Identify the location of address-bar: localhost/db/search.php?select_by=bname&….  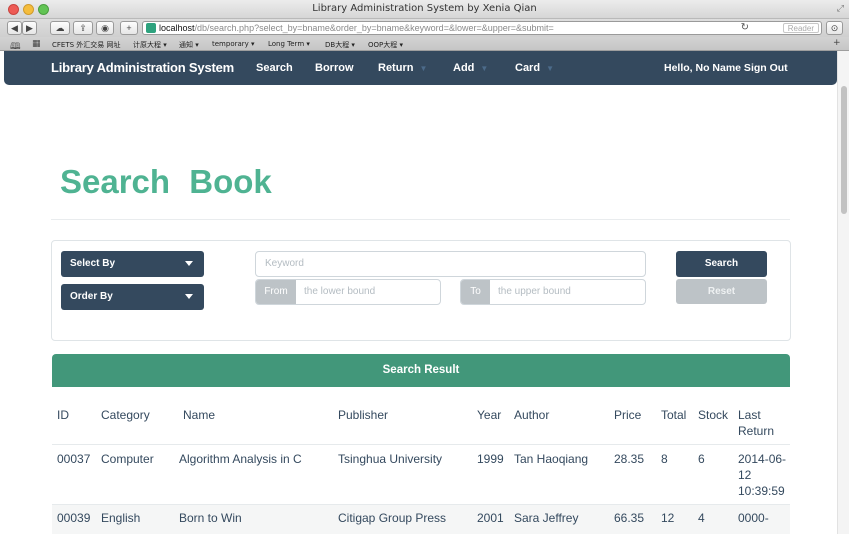
(482, 28).